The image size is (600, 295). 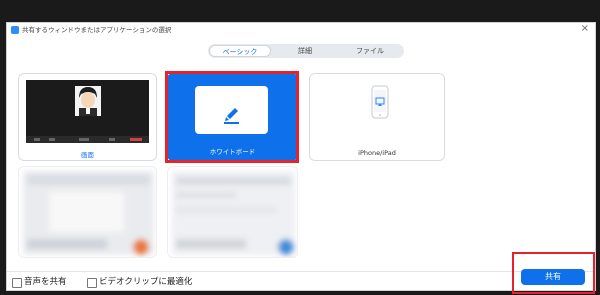 I want to click on phone-airplay-icon, so click(x=380, y=102).